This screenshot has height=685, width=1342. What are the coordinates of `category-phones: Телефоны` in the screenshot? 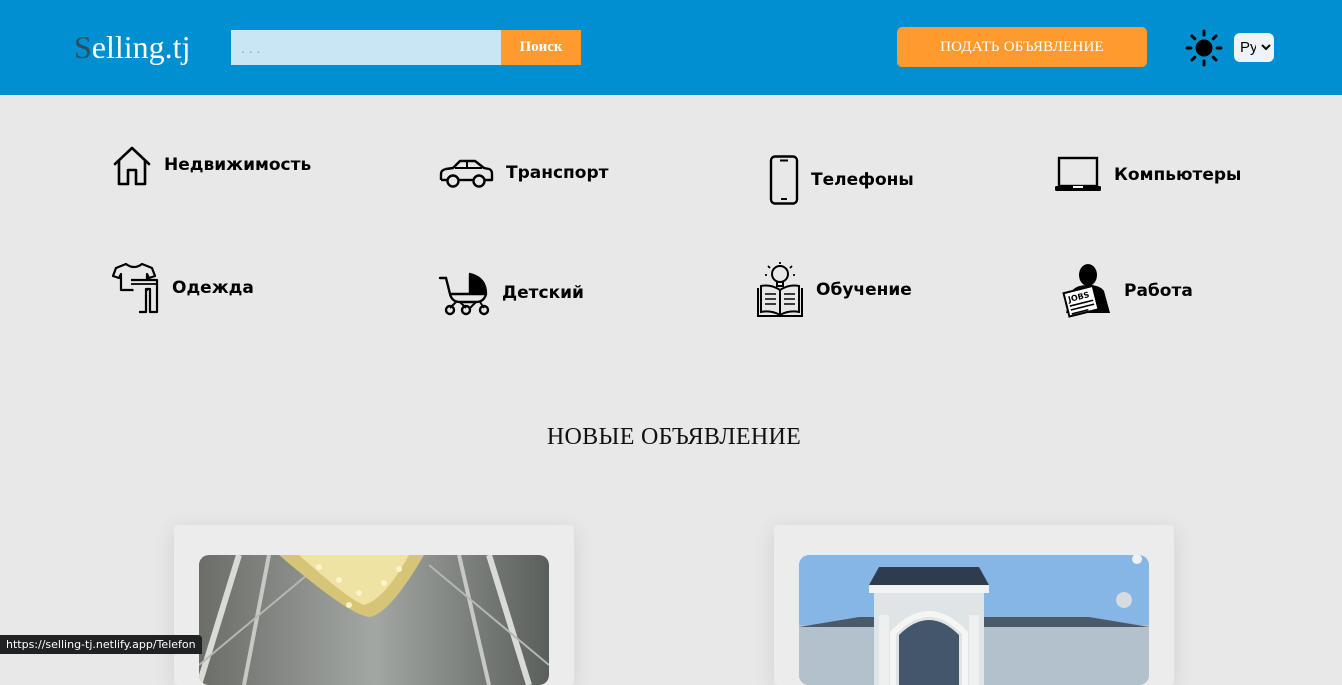 It's located at (841, 180).